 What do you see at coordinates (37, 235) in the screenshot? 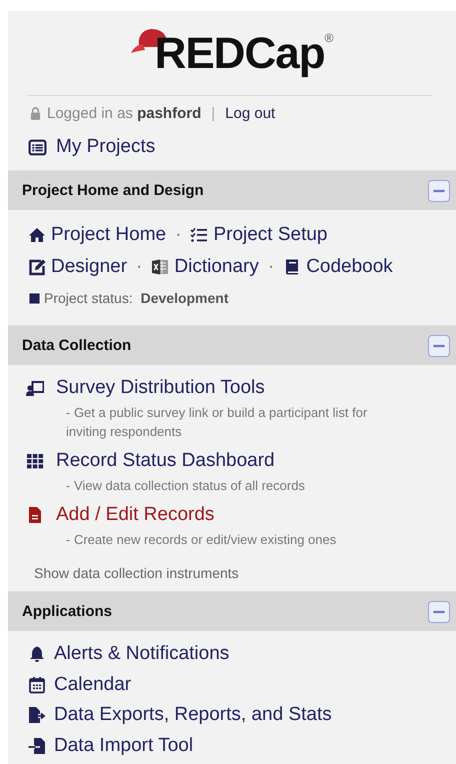
I see `home-icon` at bounding box center [37, 235].